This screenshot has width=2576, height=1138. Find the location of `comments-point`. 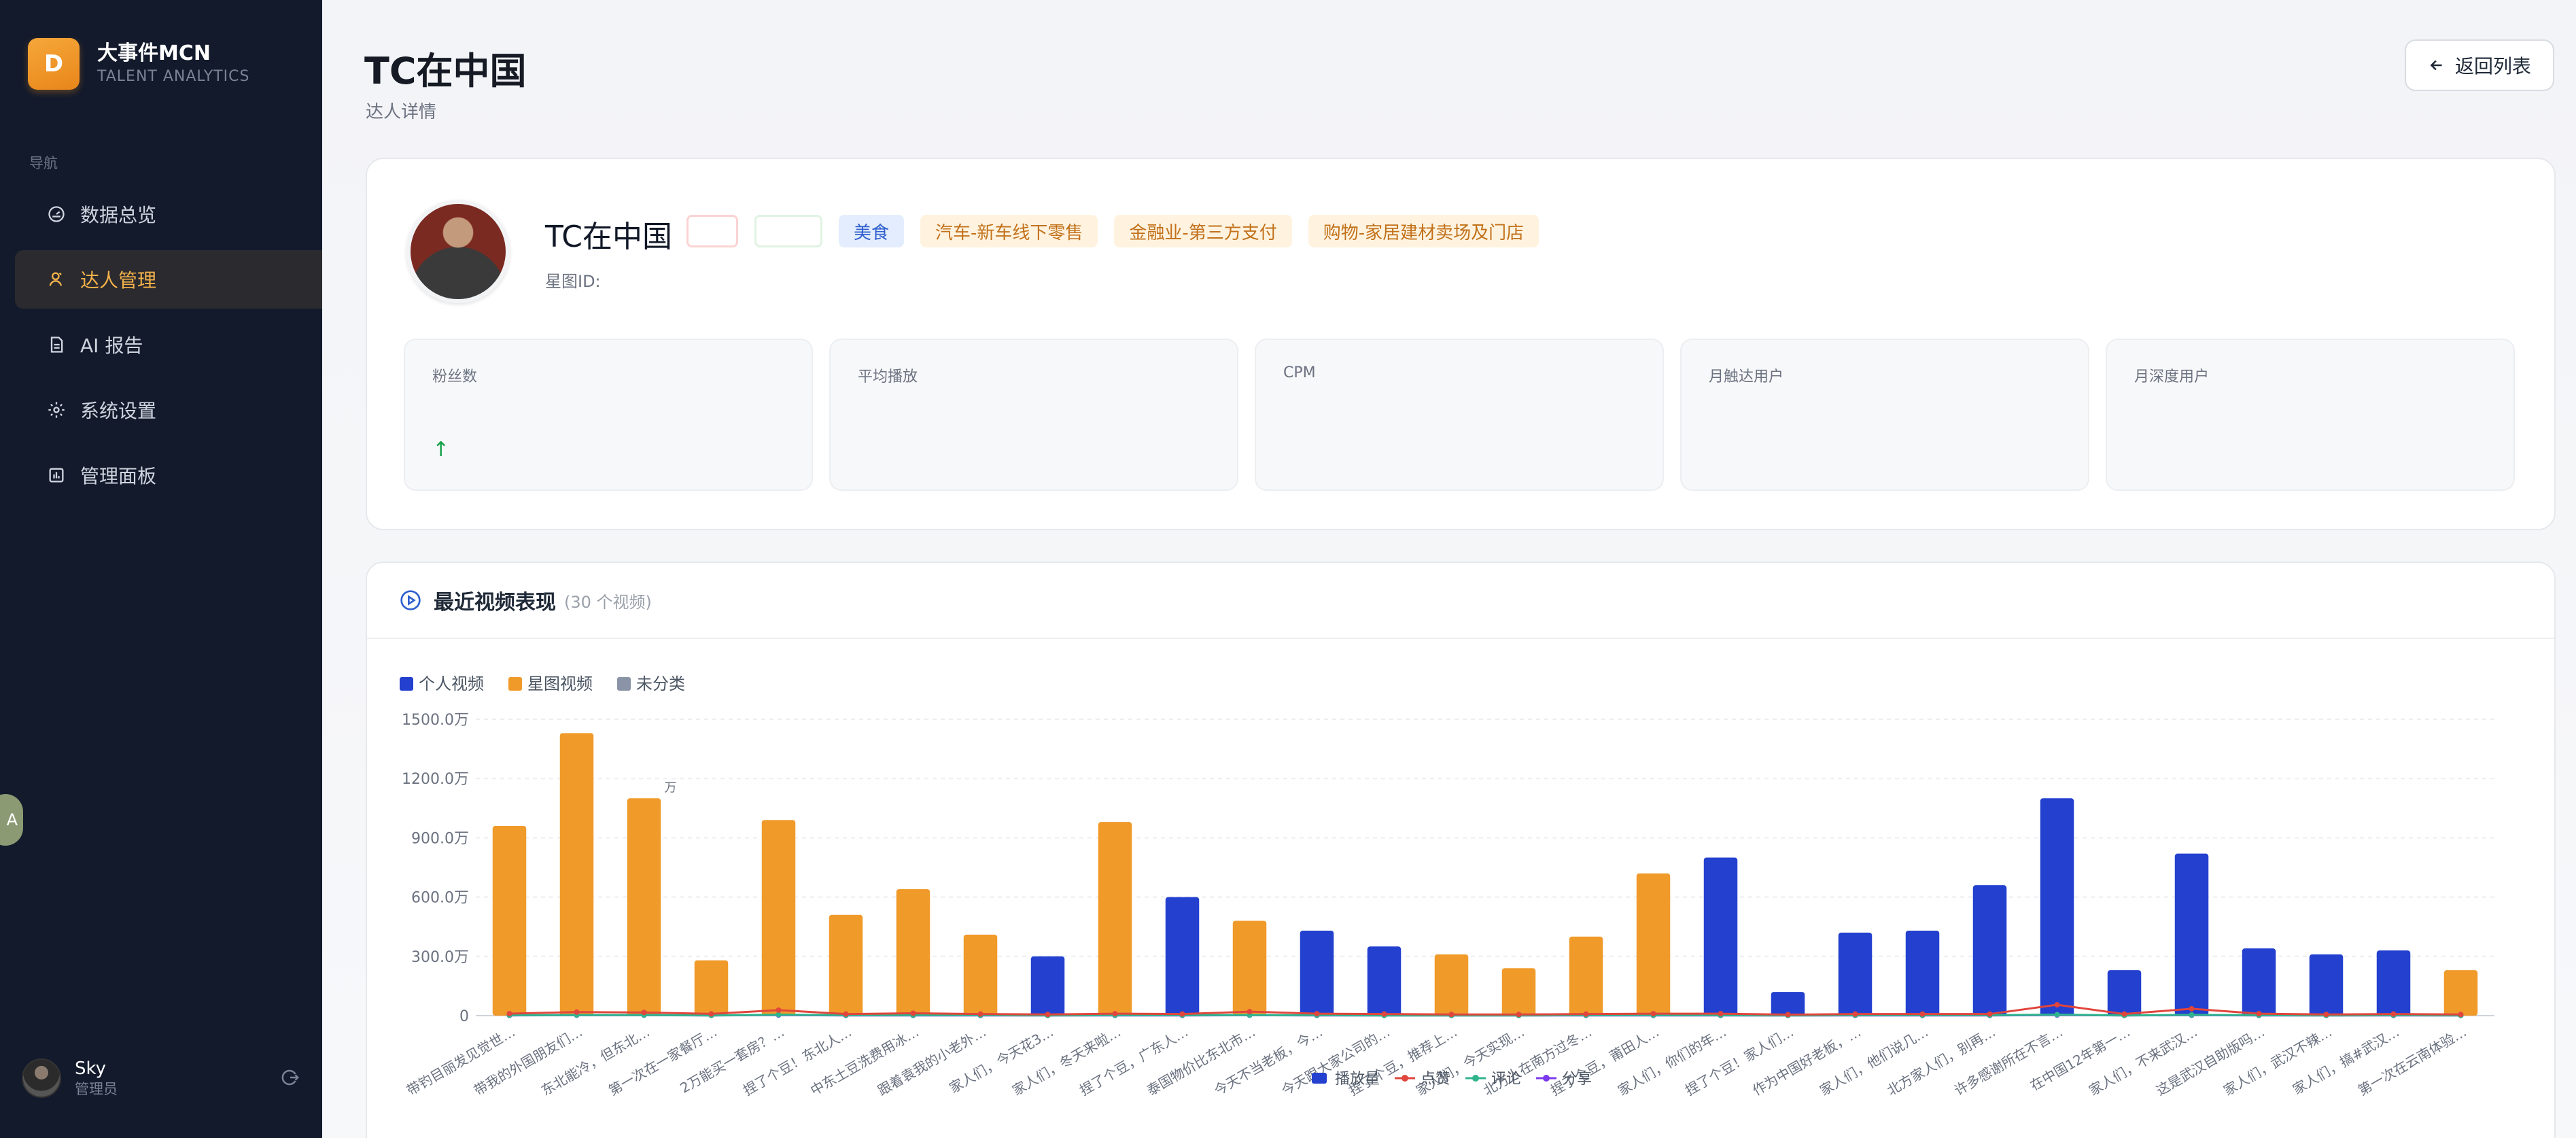

comments-point is located at coordinates (2057, 1015).